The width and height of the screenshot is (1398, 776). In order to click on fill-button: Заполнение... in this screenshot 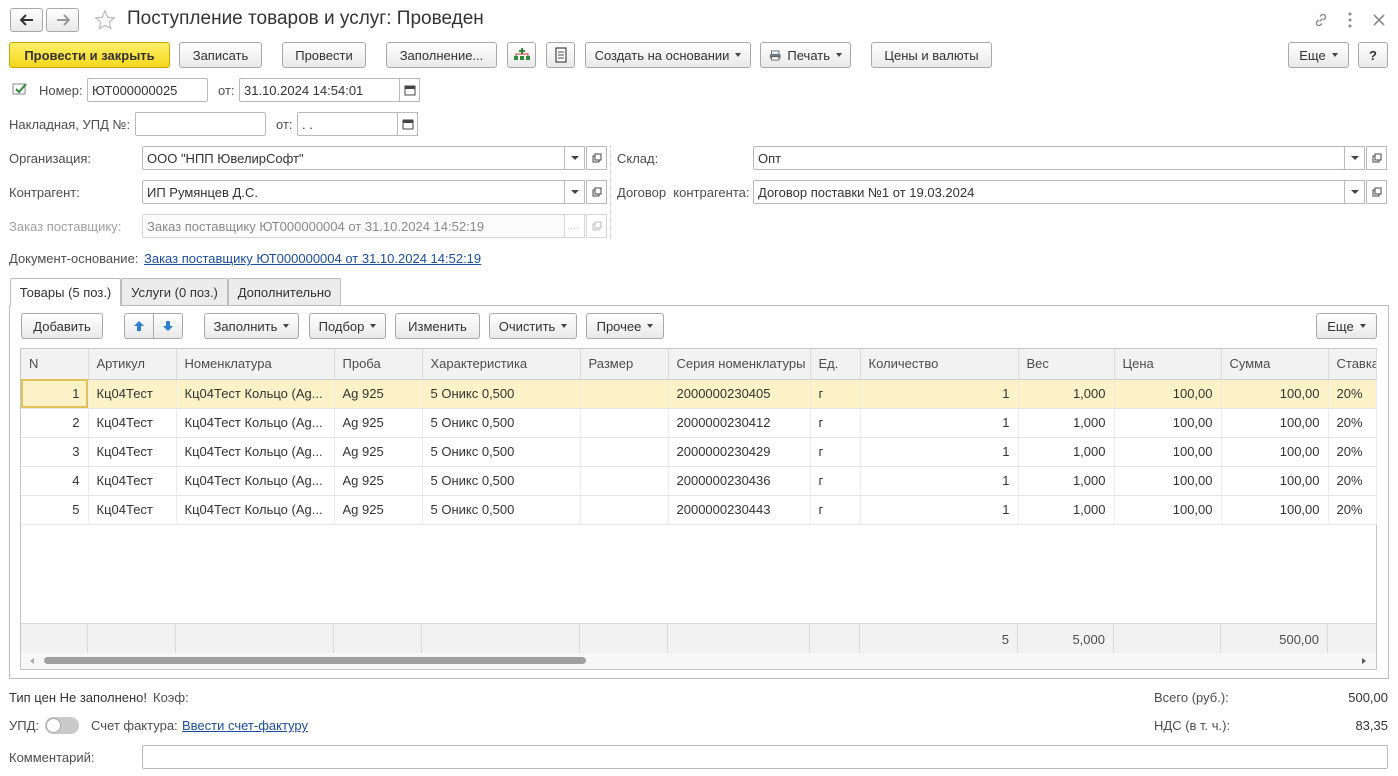, I will do `click(441, 55)`.